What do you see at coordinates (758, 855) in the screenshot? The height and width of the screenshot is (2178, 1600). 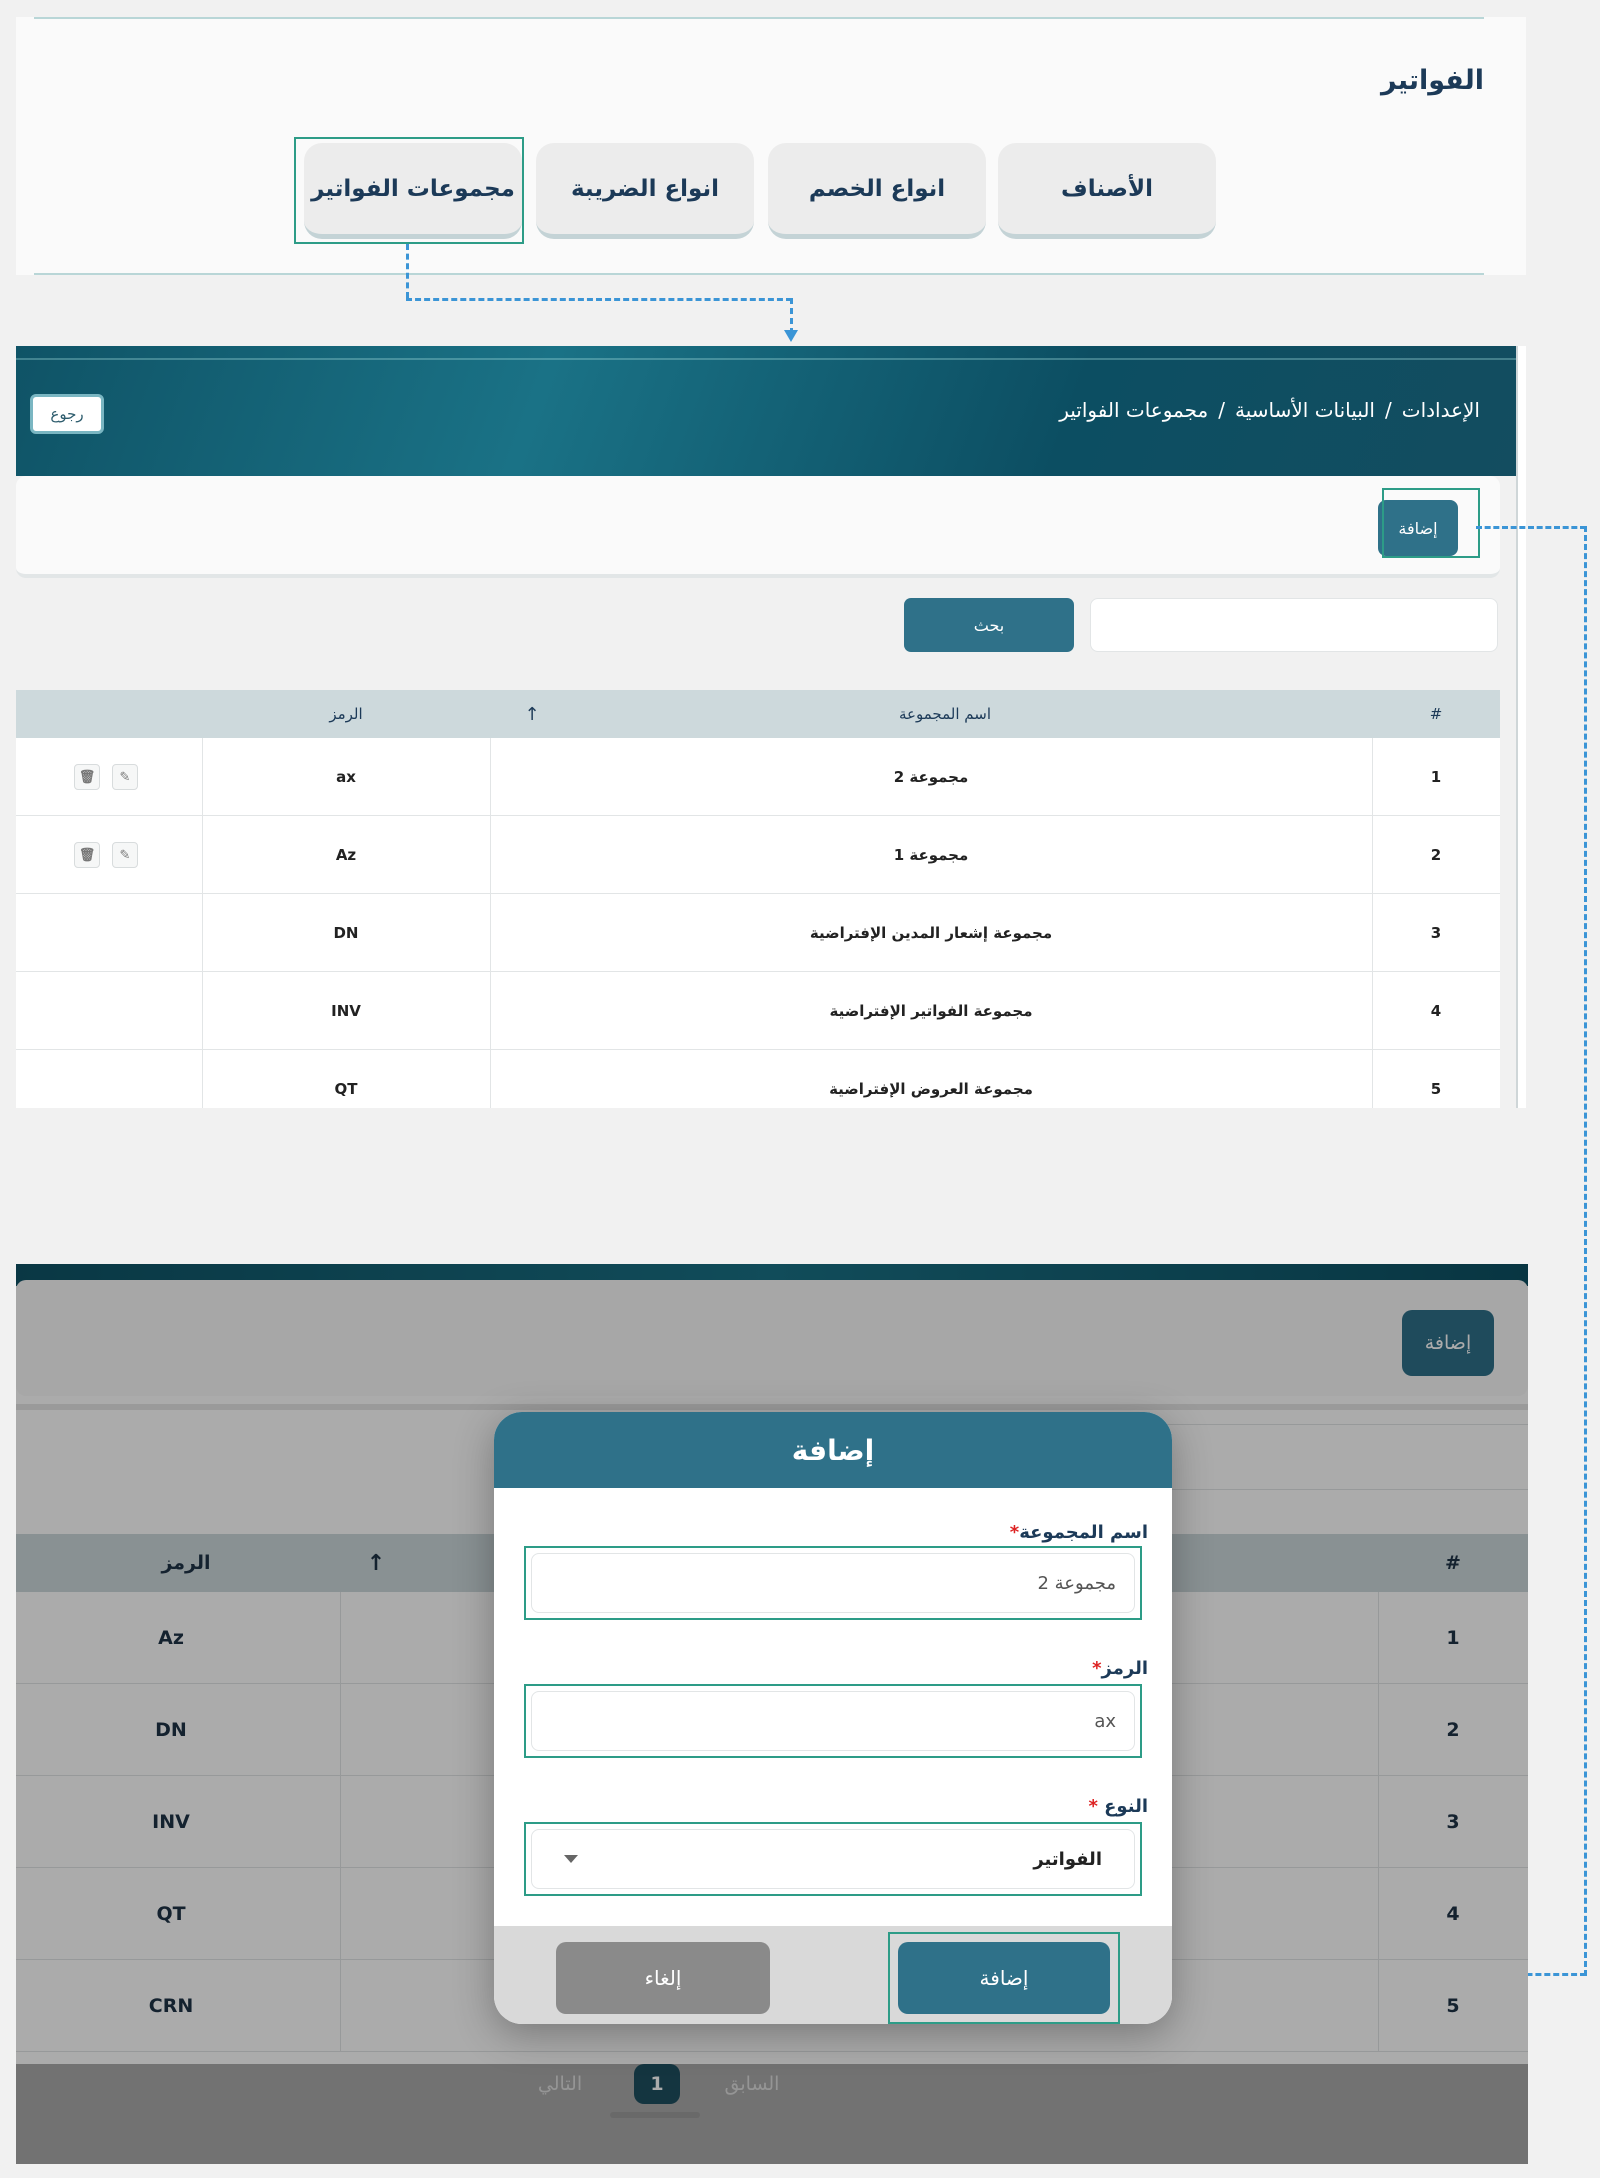 I see `table-row: 2 مجموعة 1 Az ✎ 🗑` at bounding box center [758, 855].